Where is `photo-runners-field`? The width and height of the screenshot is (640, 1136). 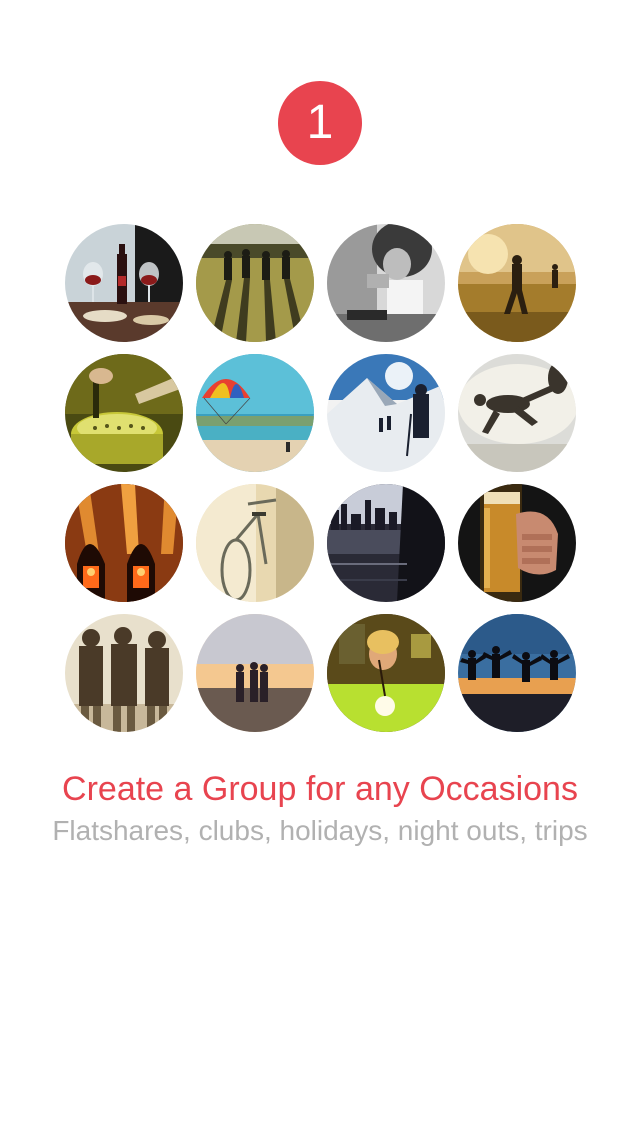
photo-runners-field is located at coordinates (255, 283).